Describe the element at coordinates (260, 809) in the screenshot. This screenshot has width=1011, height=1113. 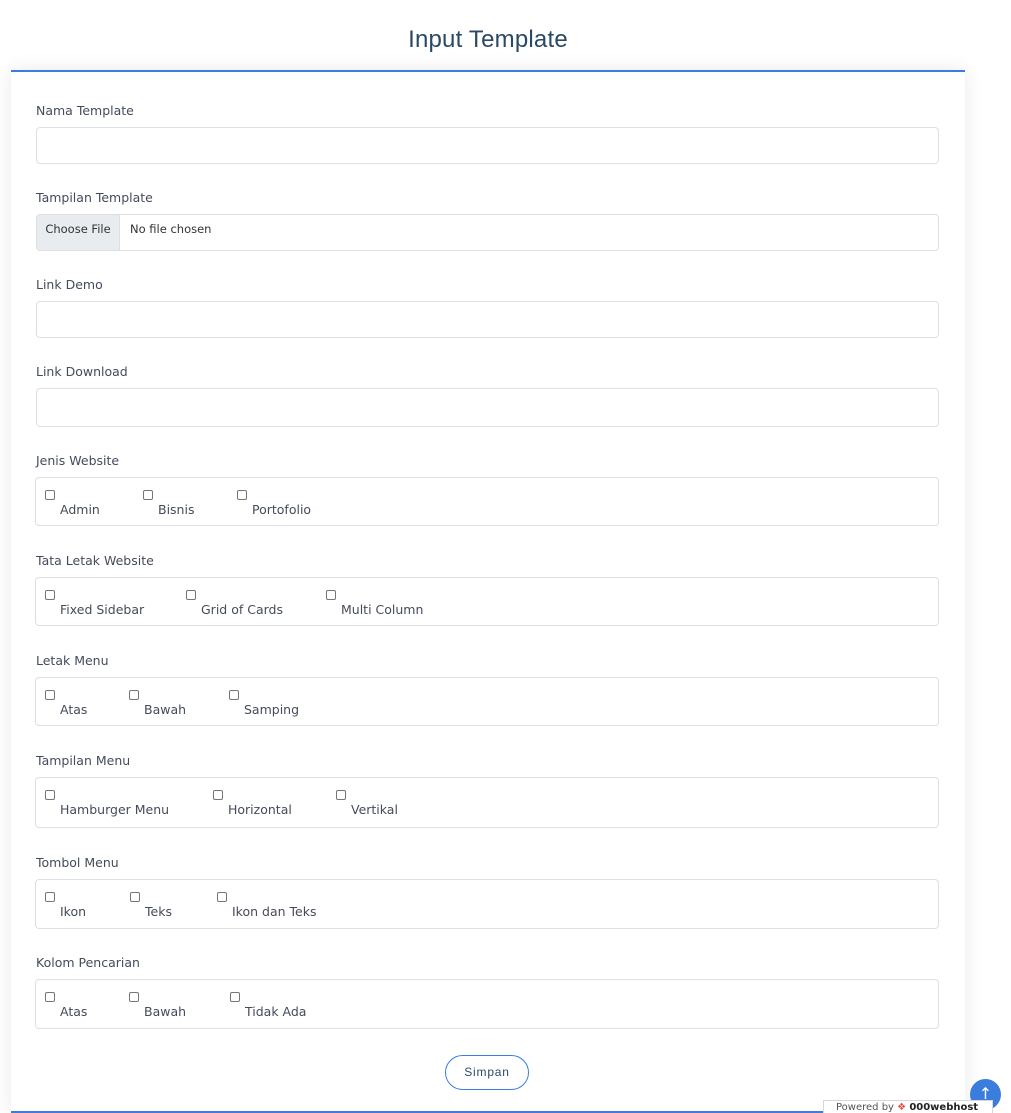
I see `option-label: Horizontal` at that location.